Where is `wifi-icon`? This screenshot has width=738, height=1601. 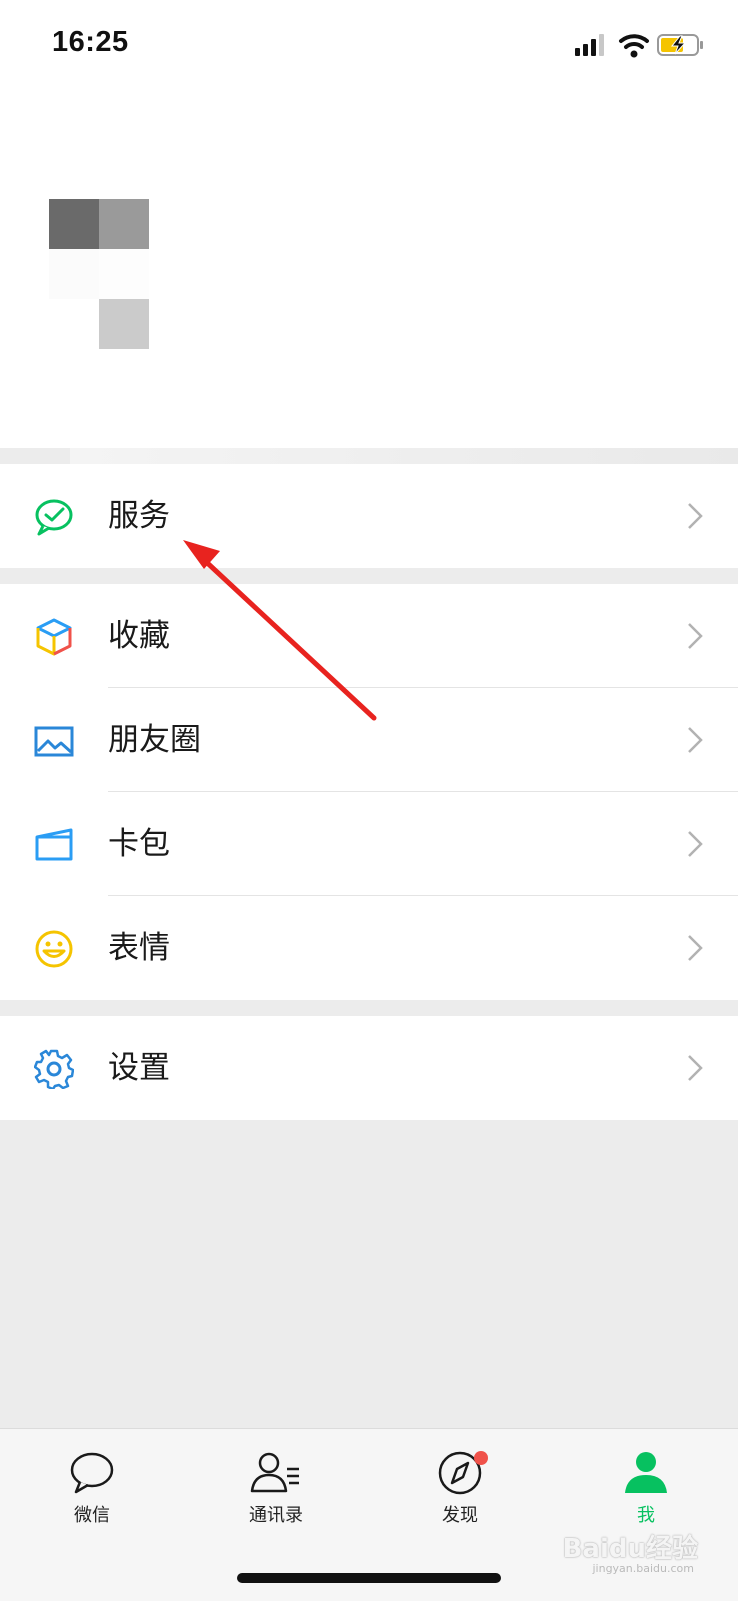
wifi-icon is located at coordinates (634, 46).